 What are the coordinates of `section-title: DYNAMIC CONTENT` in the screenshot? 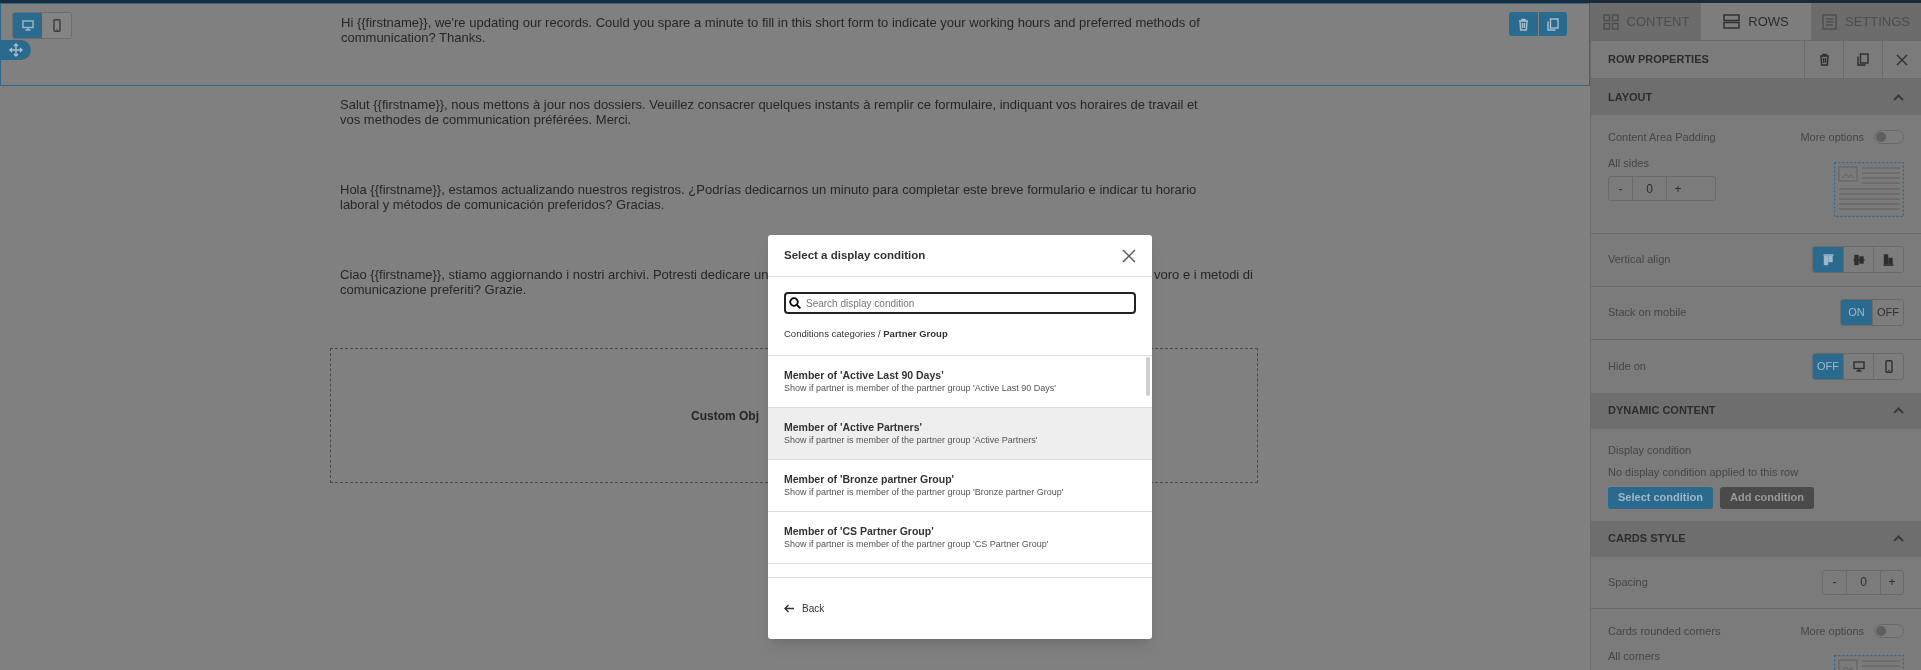 It's located at (1662, 411).